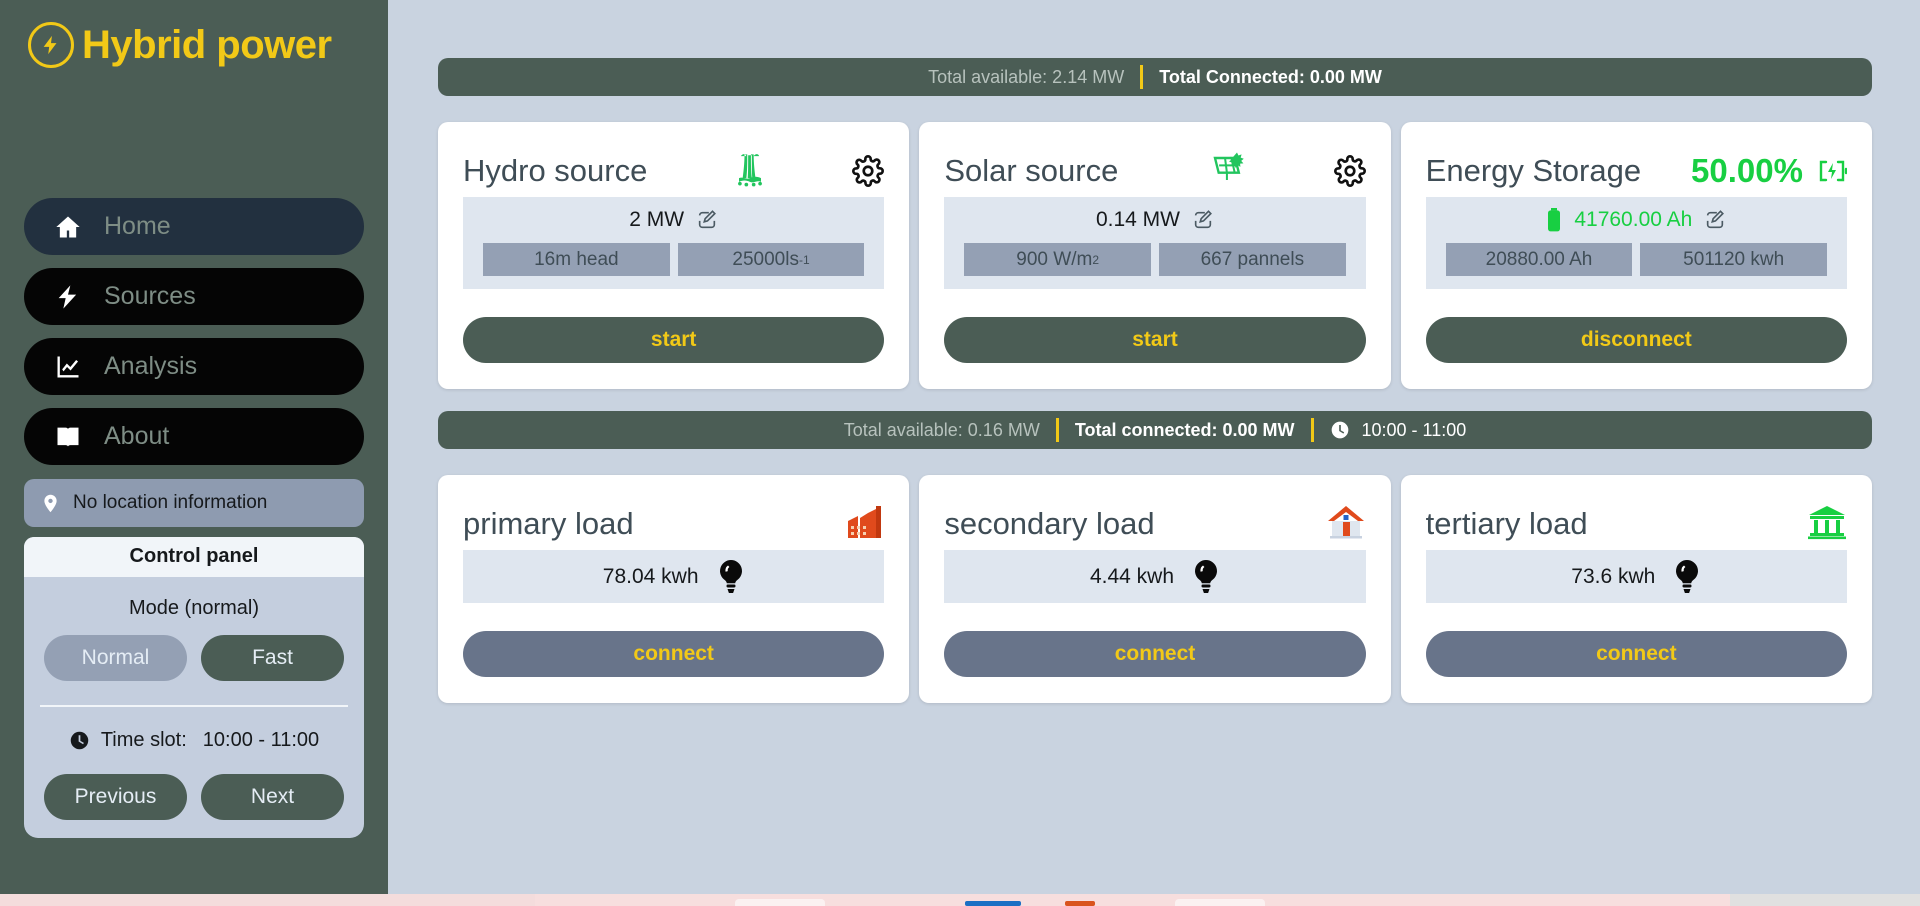 The image size is (1920, 906). I want to click on sidebar-item-label: About, so click(137, 436).